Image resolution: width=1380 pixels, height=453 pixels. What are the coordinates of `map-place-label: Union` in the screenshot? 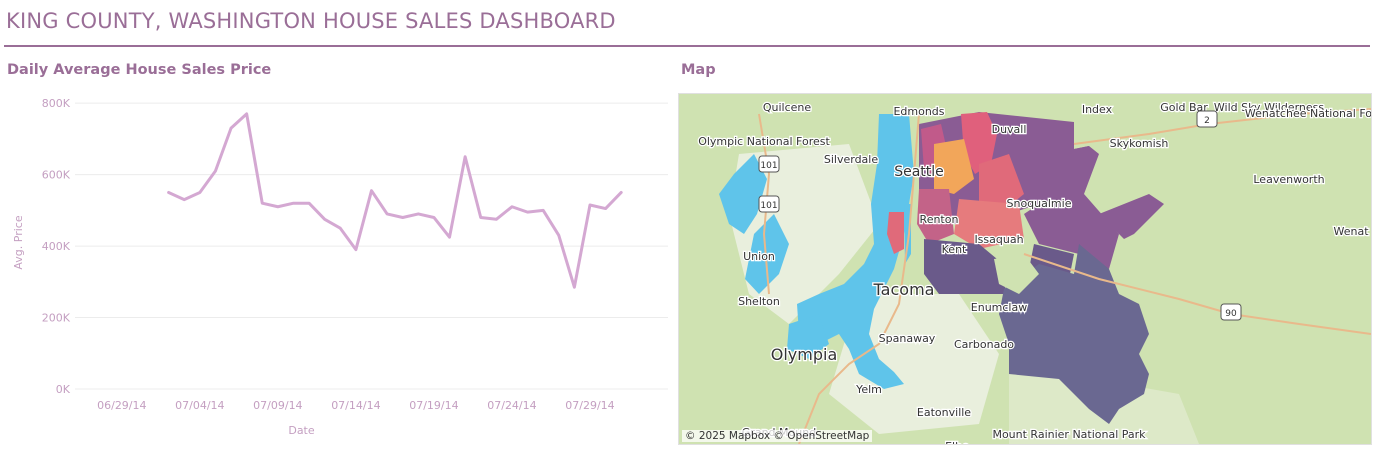 It's located at (759, 256).